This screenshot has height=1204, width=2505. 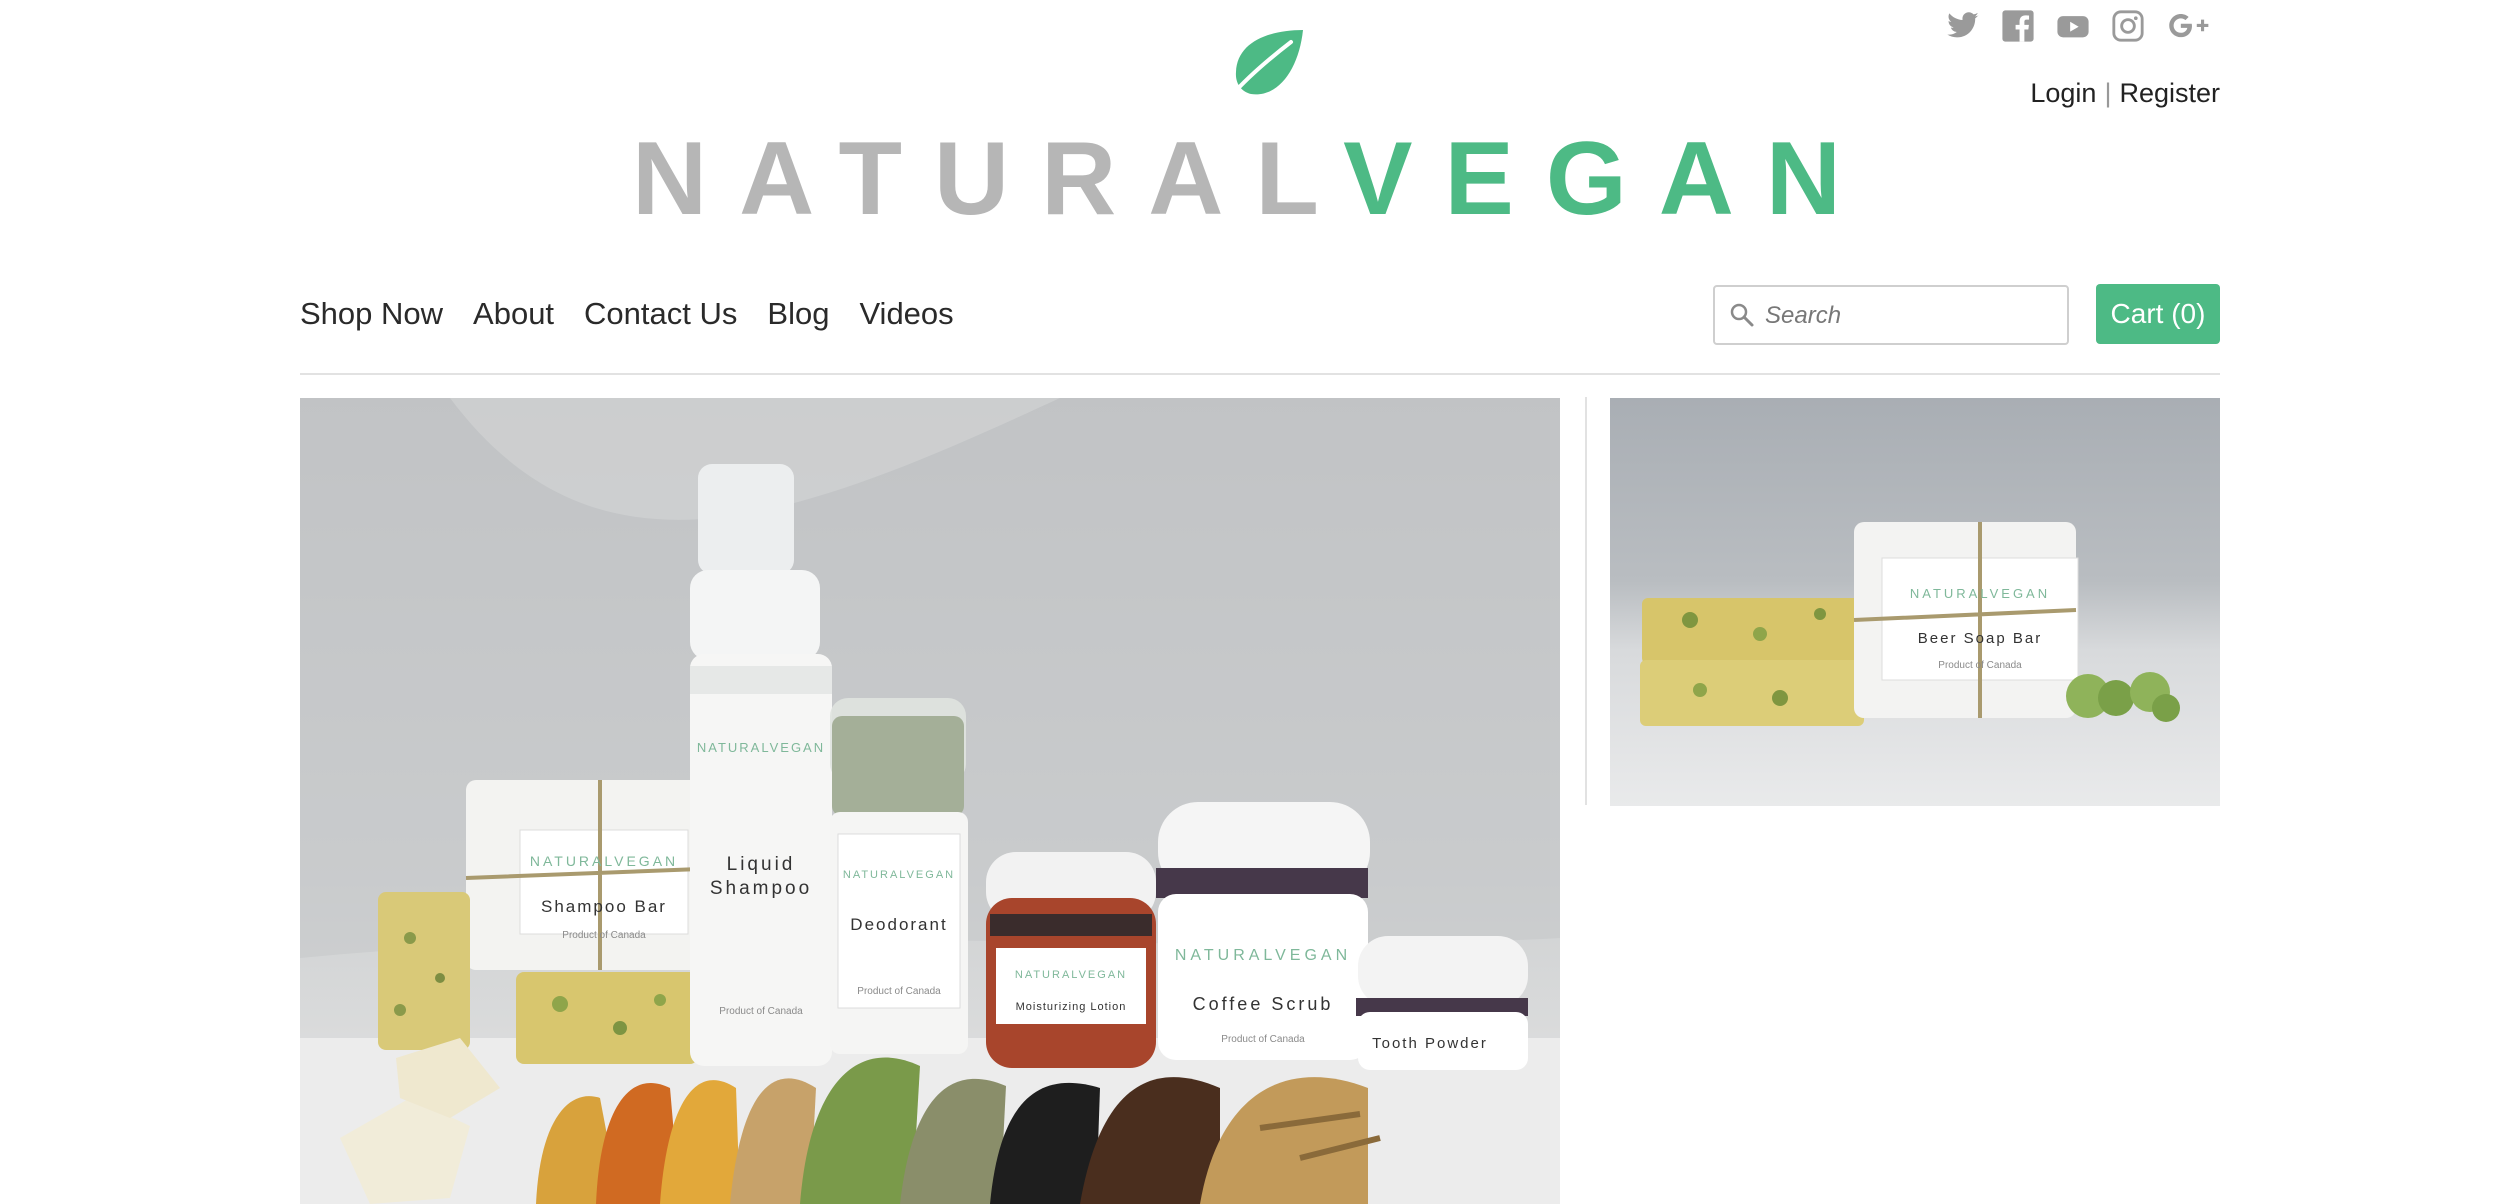 What do you see at coordinates (1742, 315) in the screenshot?
I see `search-icon` at bounding box center [1742, 315].